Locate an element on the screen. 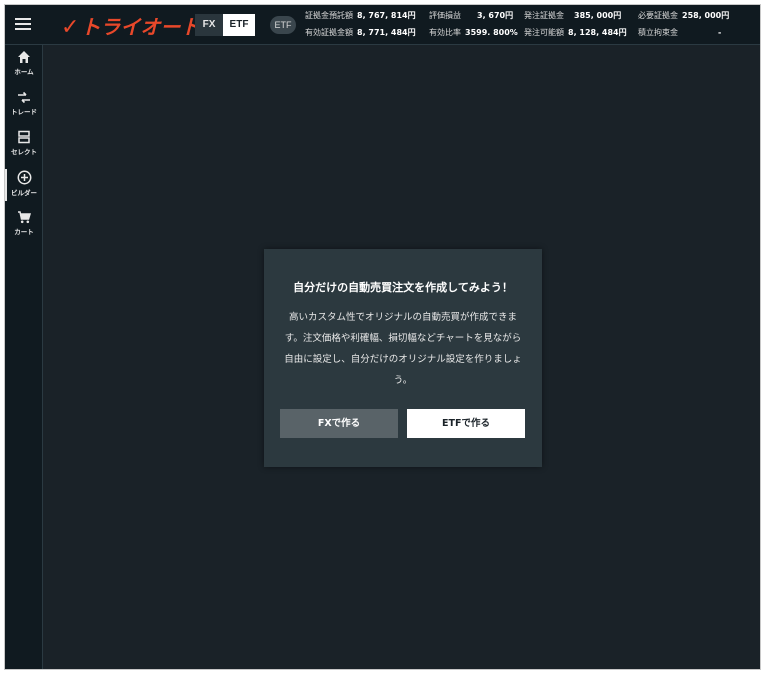  sidebar-item-label: カート is located at coordinates (24, 232).